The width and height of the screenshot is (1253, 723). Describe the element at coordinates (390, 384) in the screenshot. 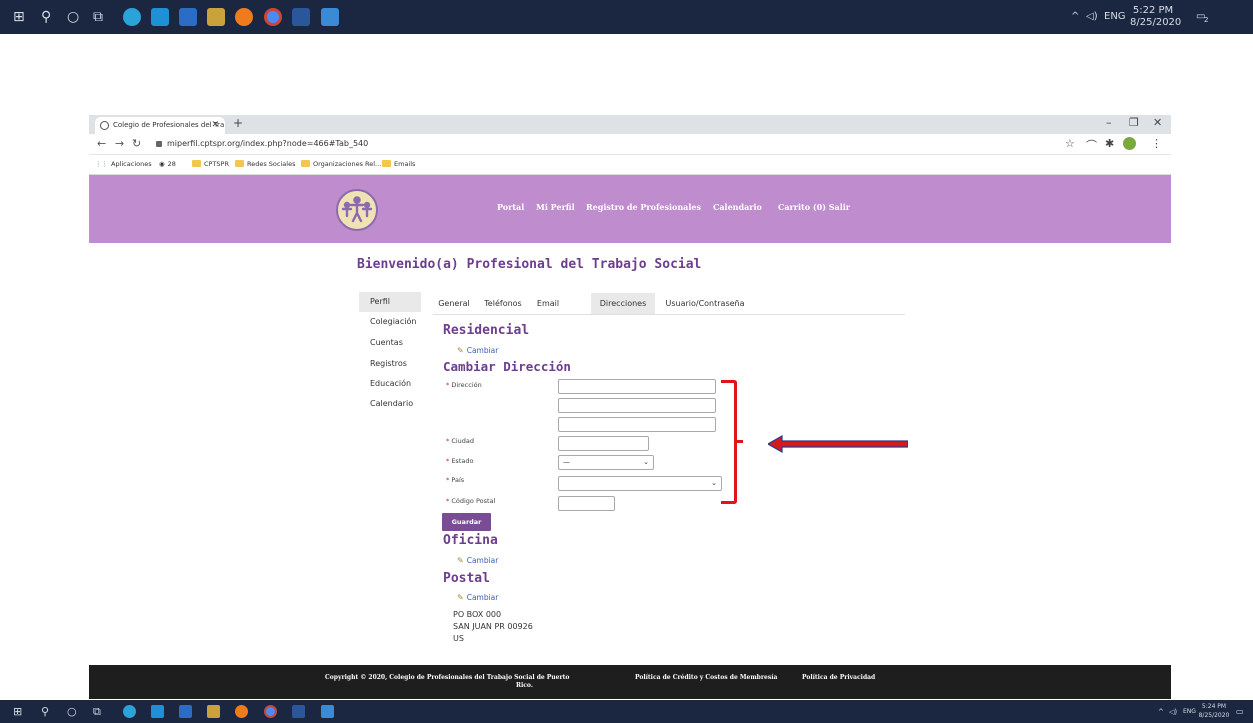

I see `side-item-educacion: Educación` at that location.